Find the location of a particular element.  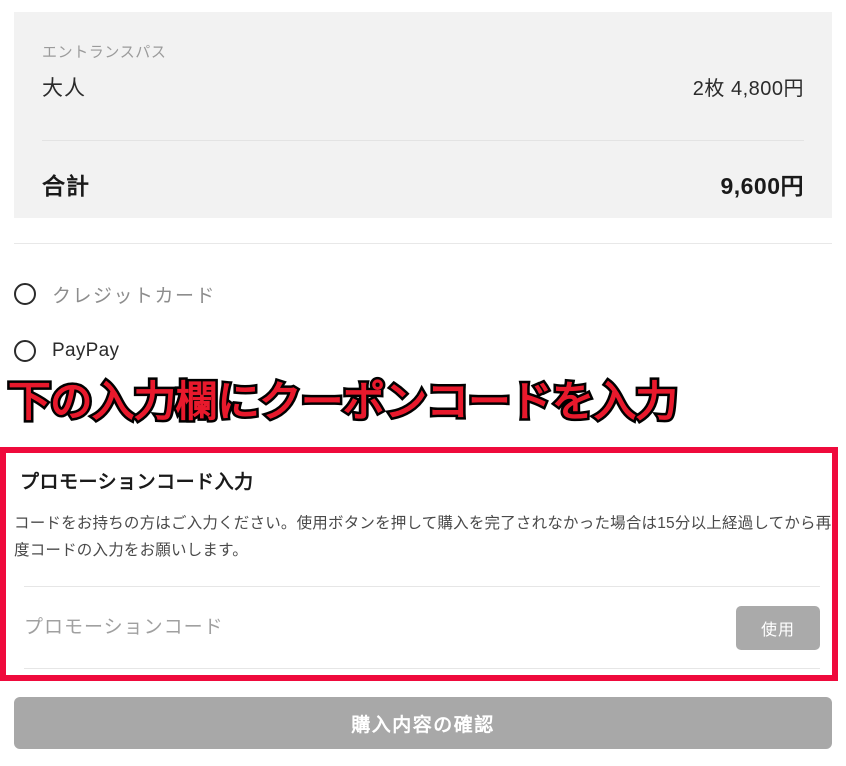

promotion-code-title: プロモーションコード入力 is located at coordinates (137, 482).